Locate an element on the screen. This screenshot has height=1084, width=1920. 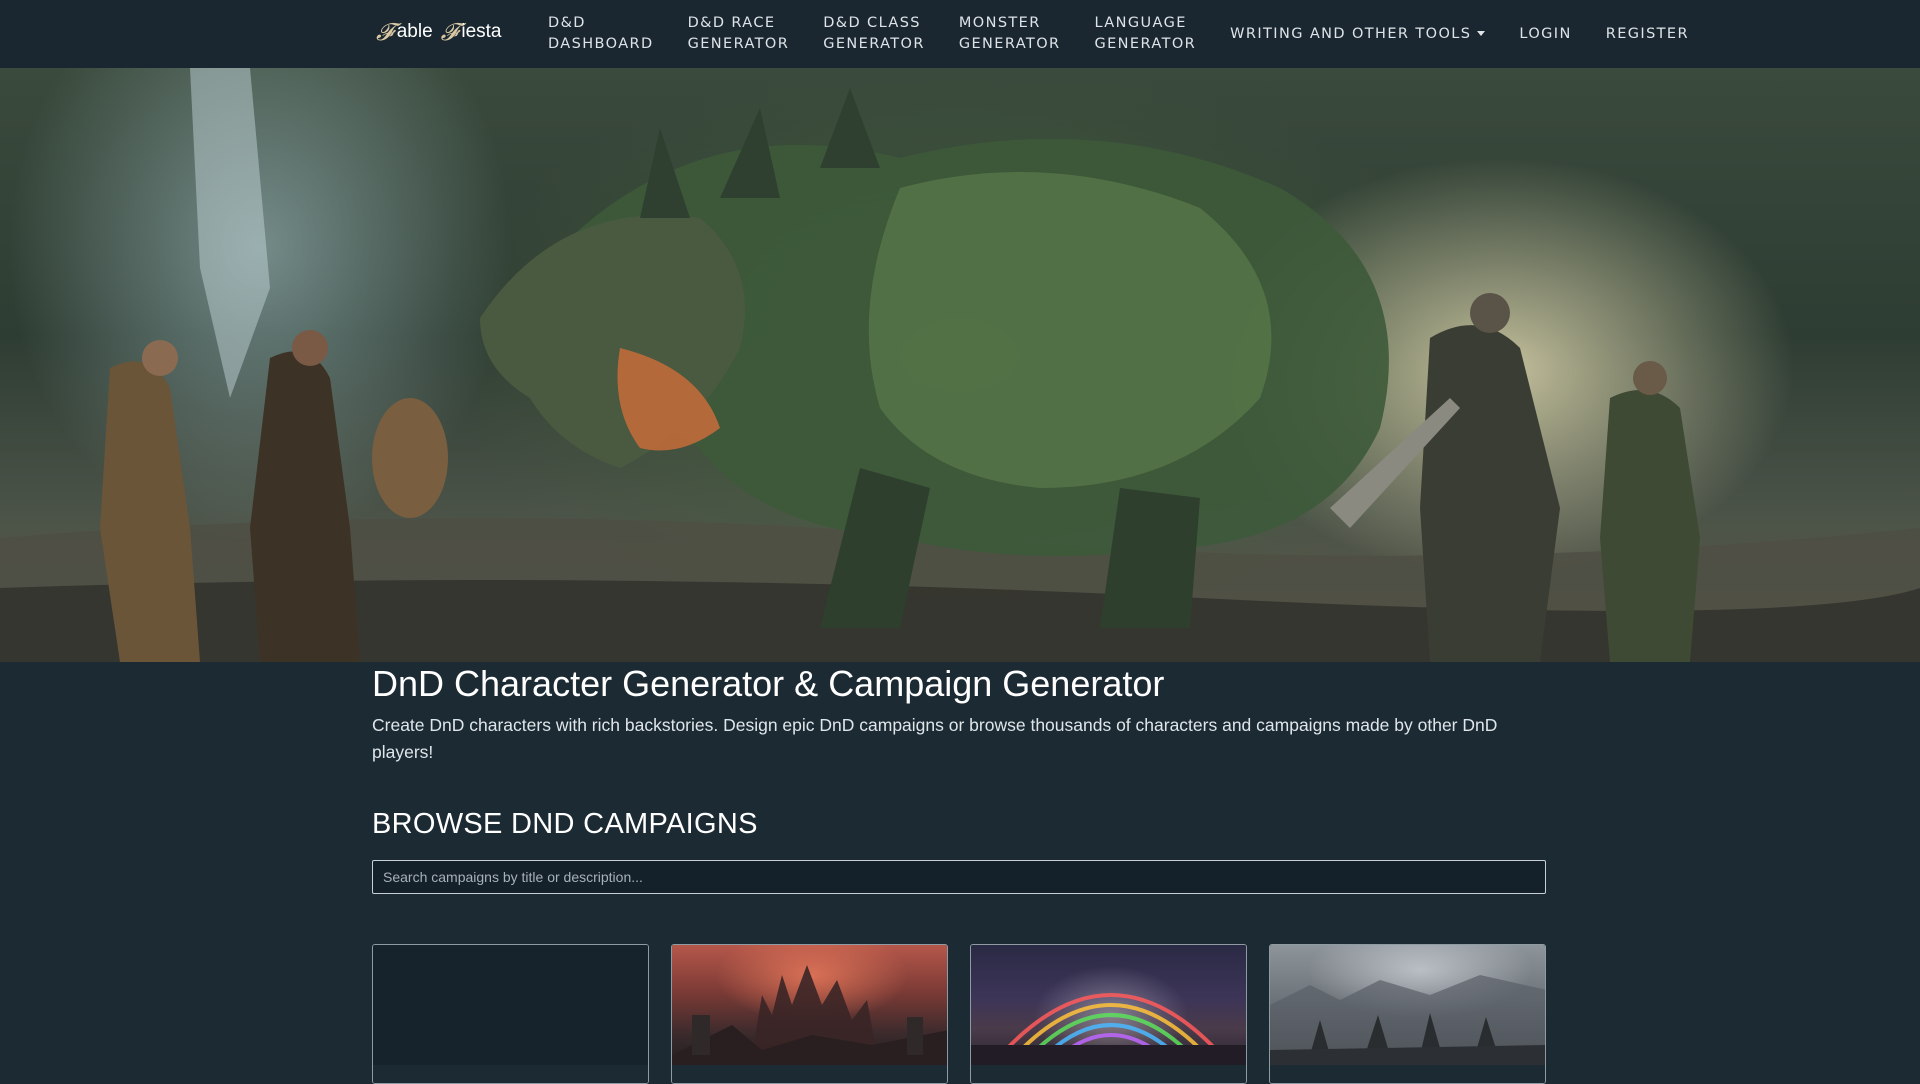
brand-word-able: able is located at coordinates (414, 31).